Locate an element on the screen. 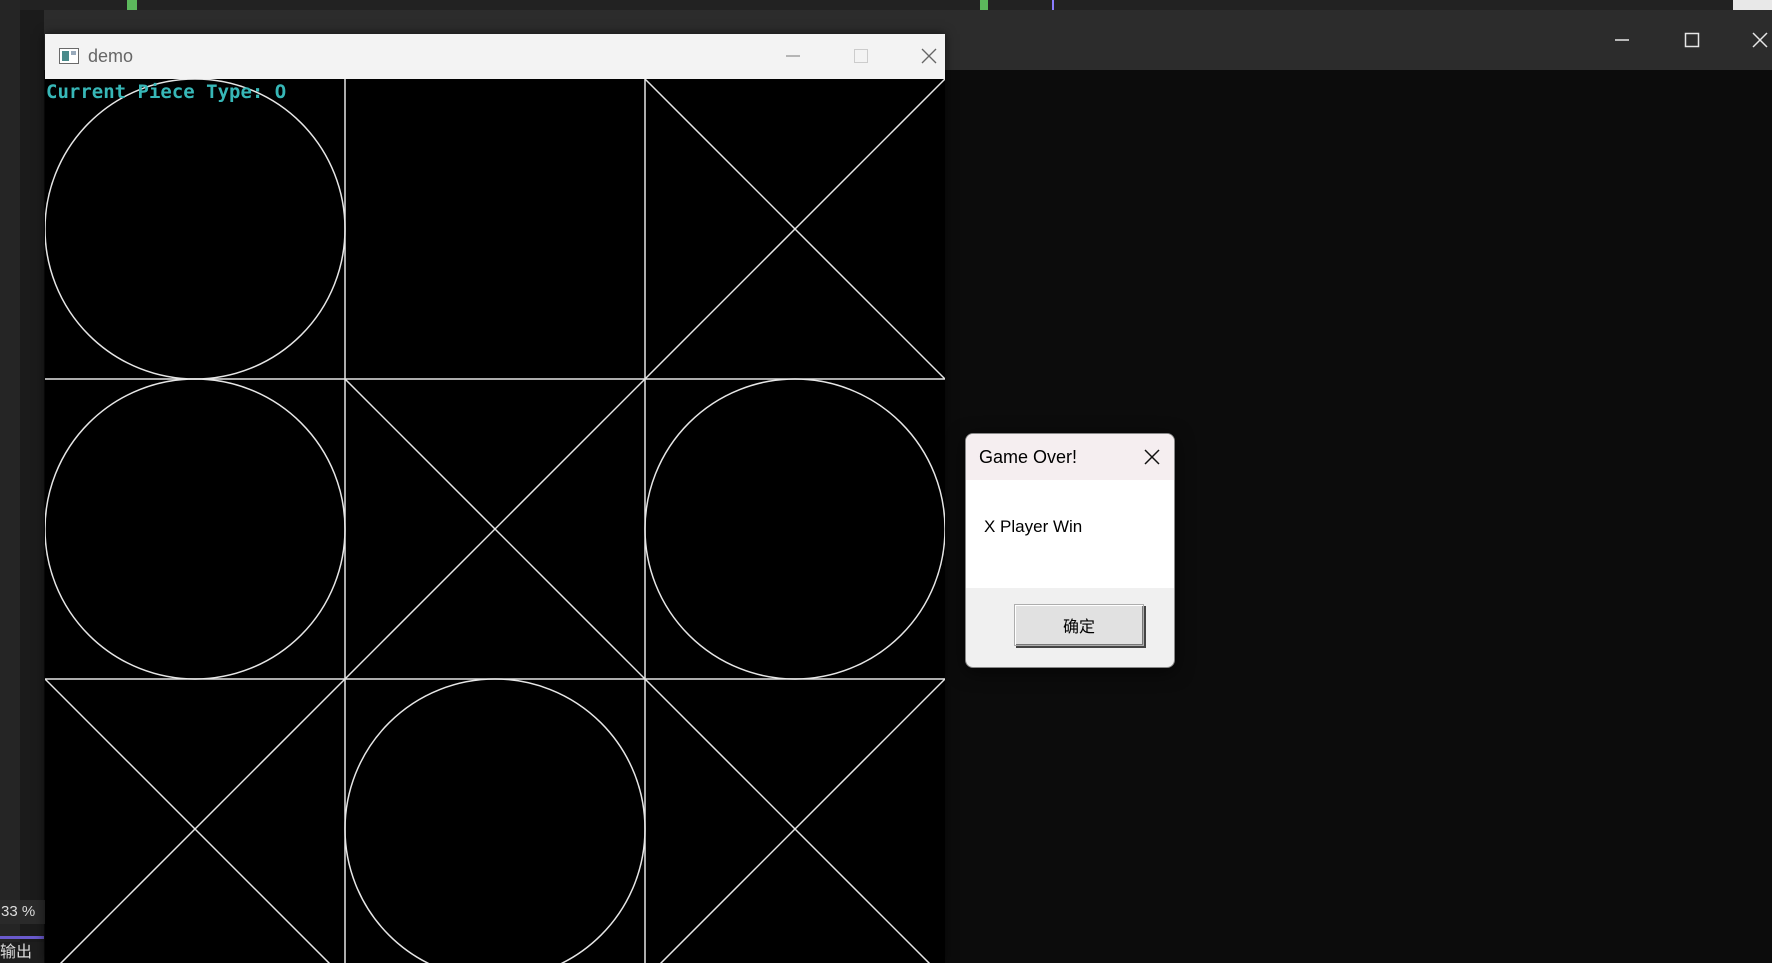 The width and height of the screenshot is (1772, 963). background-left-gutter is located at coordinates (10, 481).